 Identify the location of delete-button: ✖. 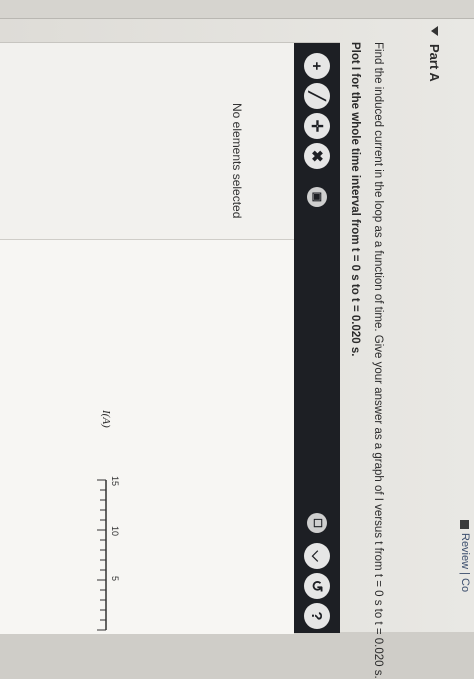
(317, 156).